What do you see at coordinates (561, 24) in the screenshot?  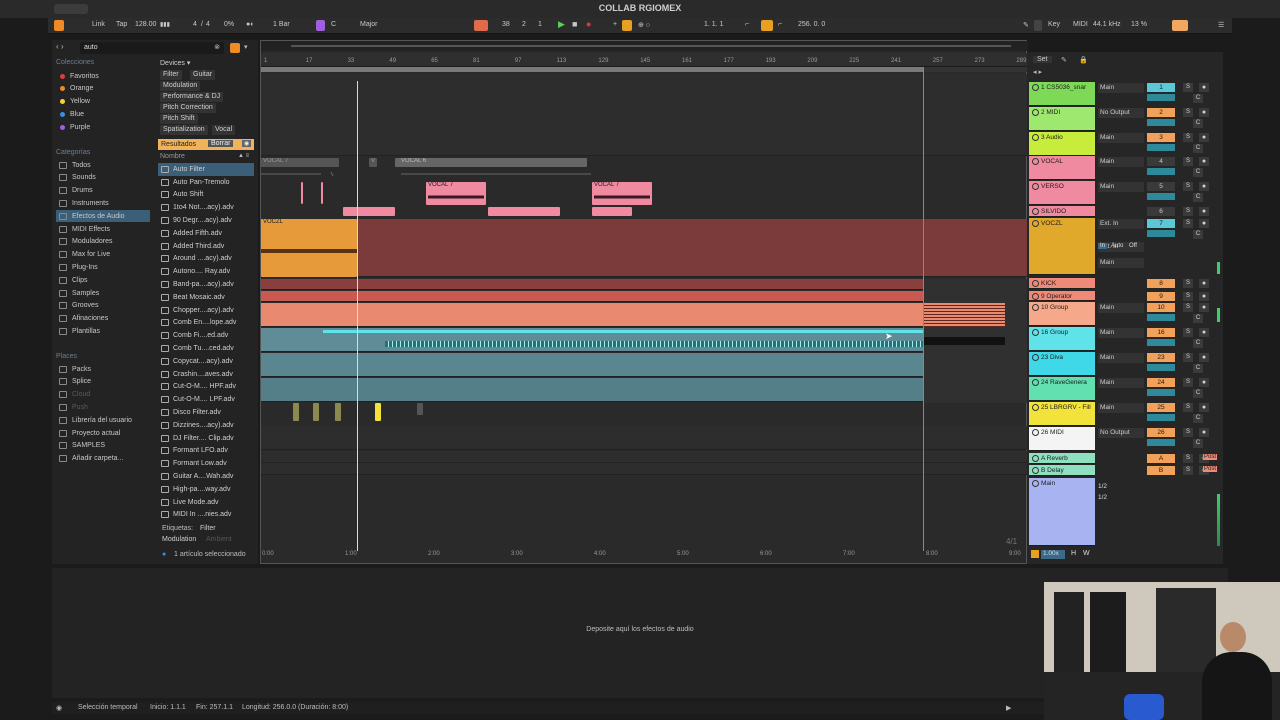 I see `play-icon: ▶` at bounding box center [561, 24].